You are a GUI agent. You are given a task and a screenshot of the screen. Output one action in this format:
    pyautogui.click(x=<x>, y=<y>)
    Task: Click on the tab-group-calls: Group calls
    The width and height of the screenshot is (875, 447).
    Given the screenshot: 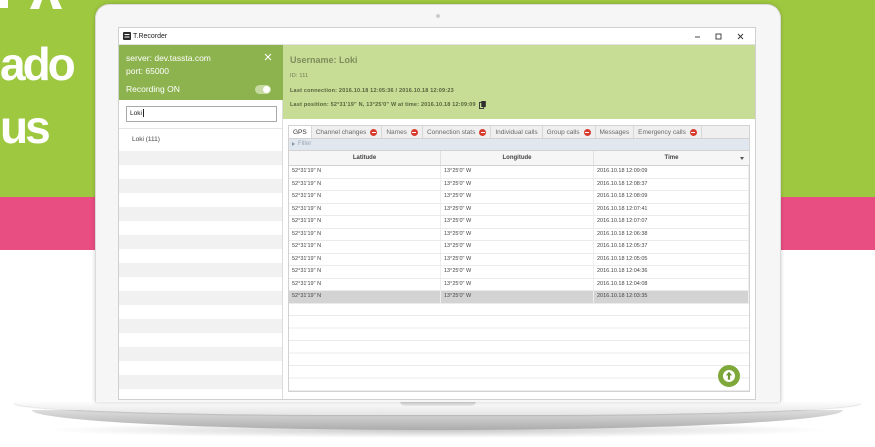 What is the action you would take?
    pyautogui.click(x=569, y=132)
    